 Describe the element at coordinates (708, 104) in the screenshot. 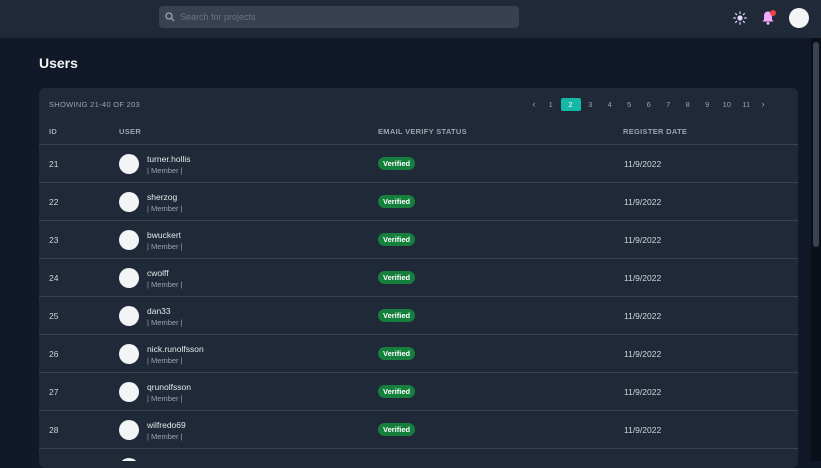

I see `page-button: 9` at that location.